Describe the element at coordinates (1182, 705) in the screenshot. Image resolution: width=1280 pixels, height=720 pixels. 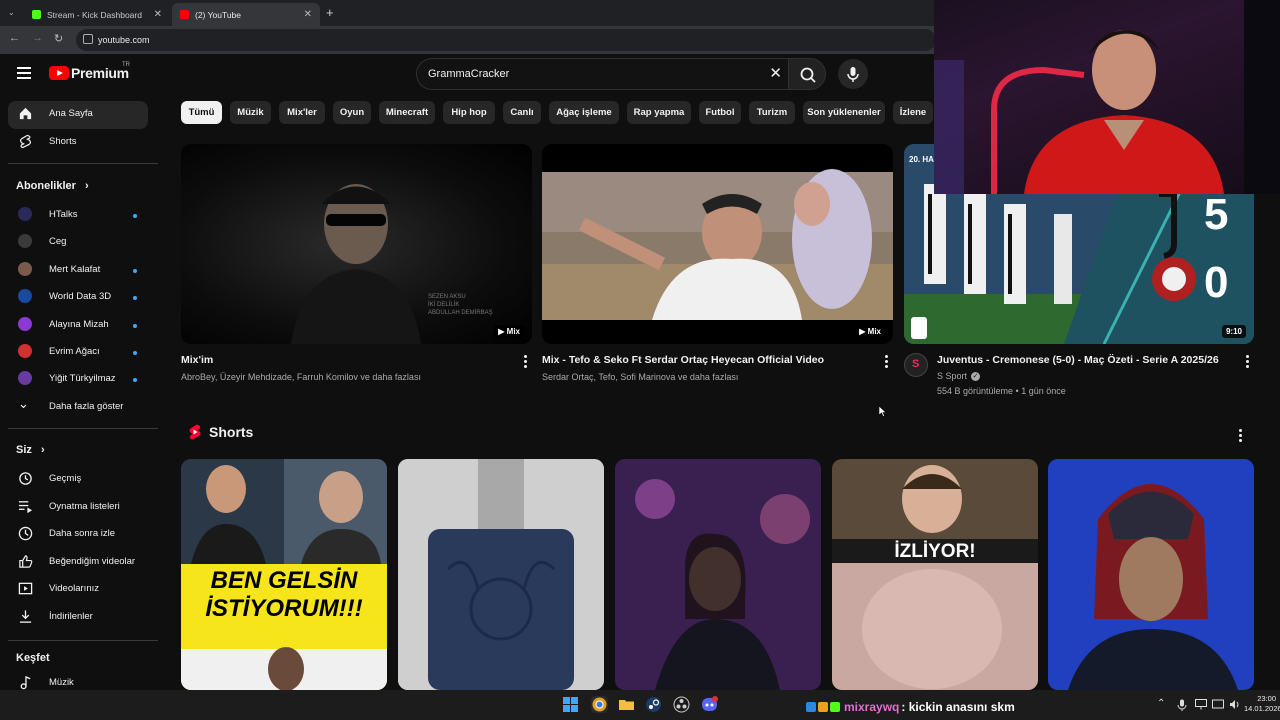
I see `microphone-tray-icon` at that location.